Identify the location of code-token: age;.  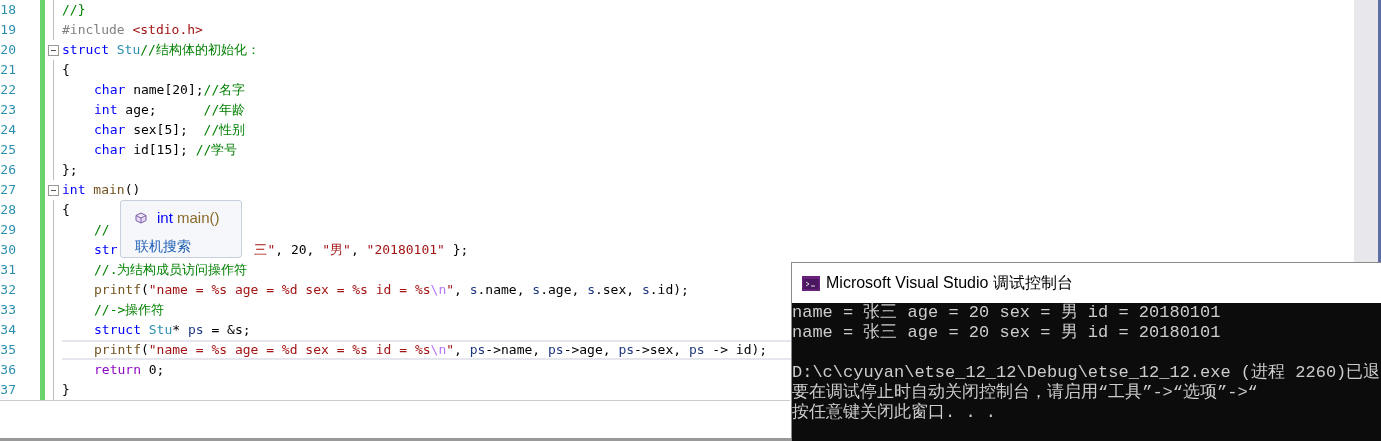
(141, 110).